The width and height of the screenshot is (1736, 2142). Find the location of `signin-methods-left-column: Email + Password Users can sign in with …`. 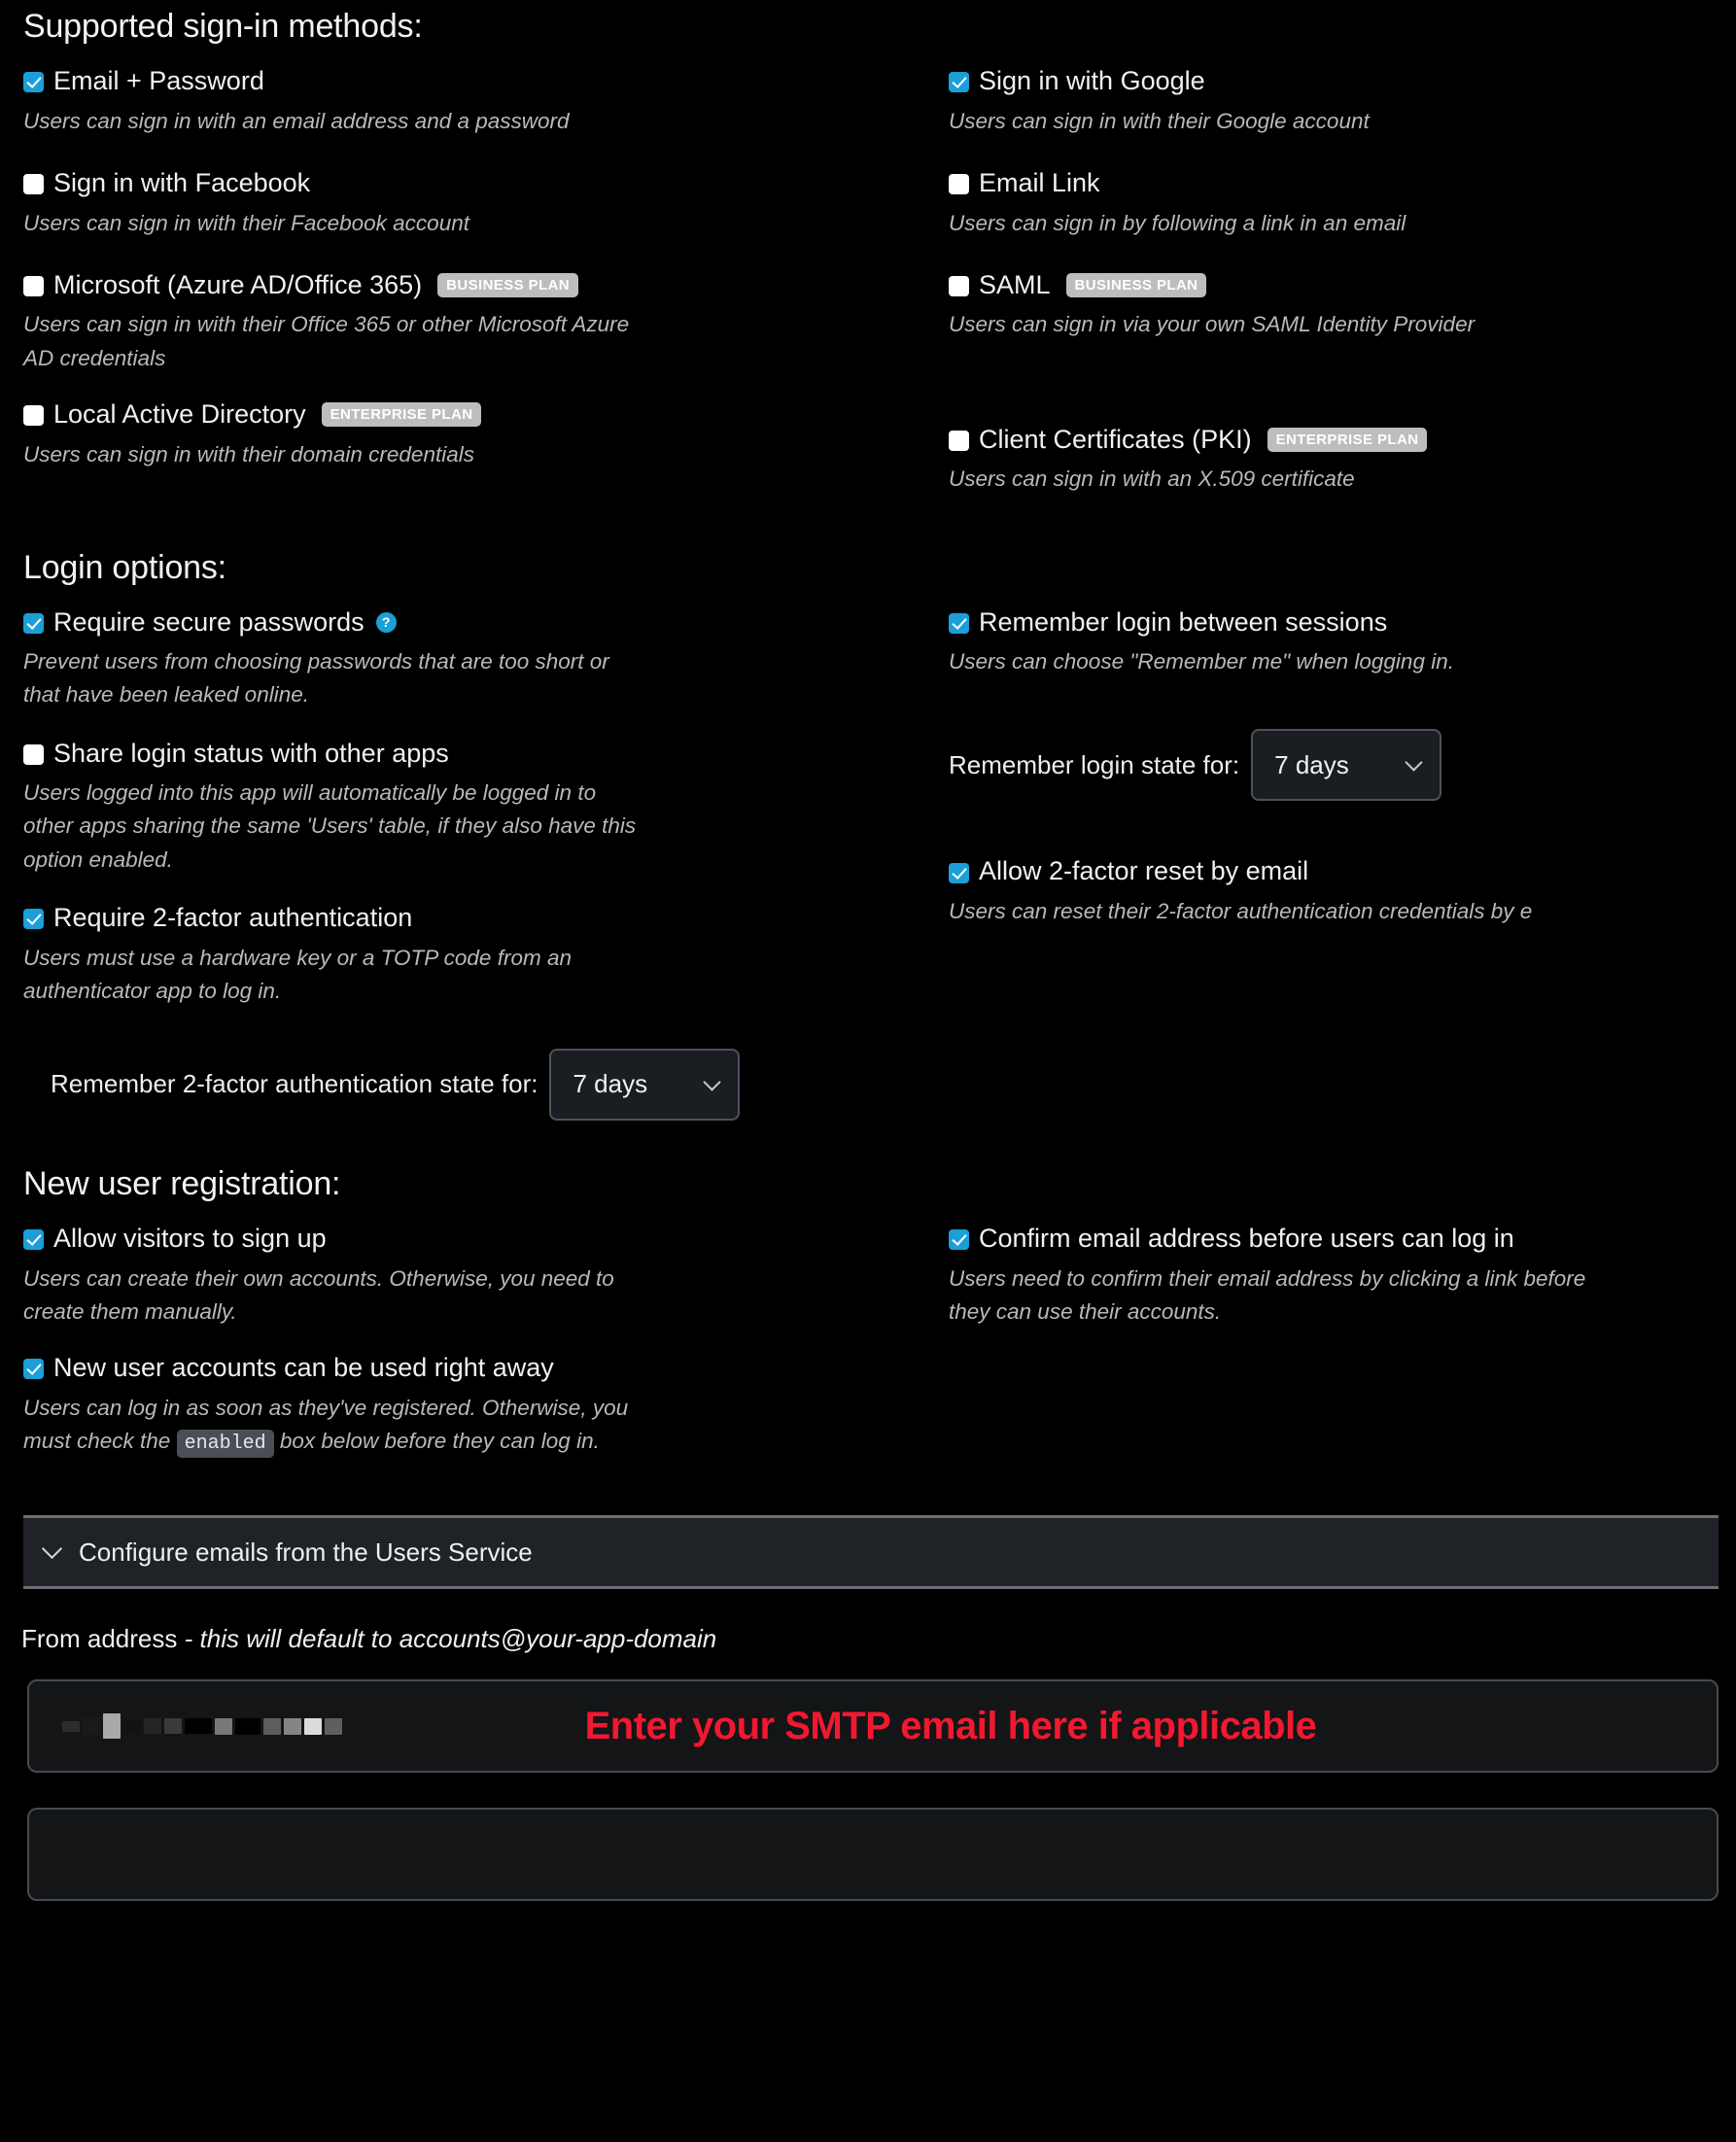

signin-methods-left-column: Email + Password Users can sign in with … is located at coordinates (486, 281).